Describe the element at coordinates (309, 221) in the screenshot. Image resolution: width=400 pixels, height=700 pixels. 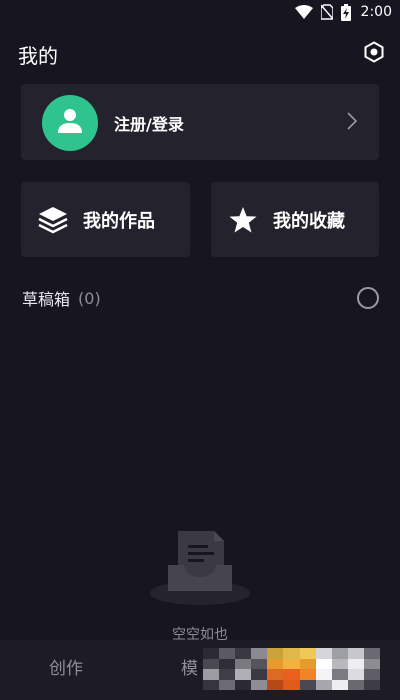
I see `my-favorites-label: 我的收藏` at that location.